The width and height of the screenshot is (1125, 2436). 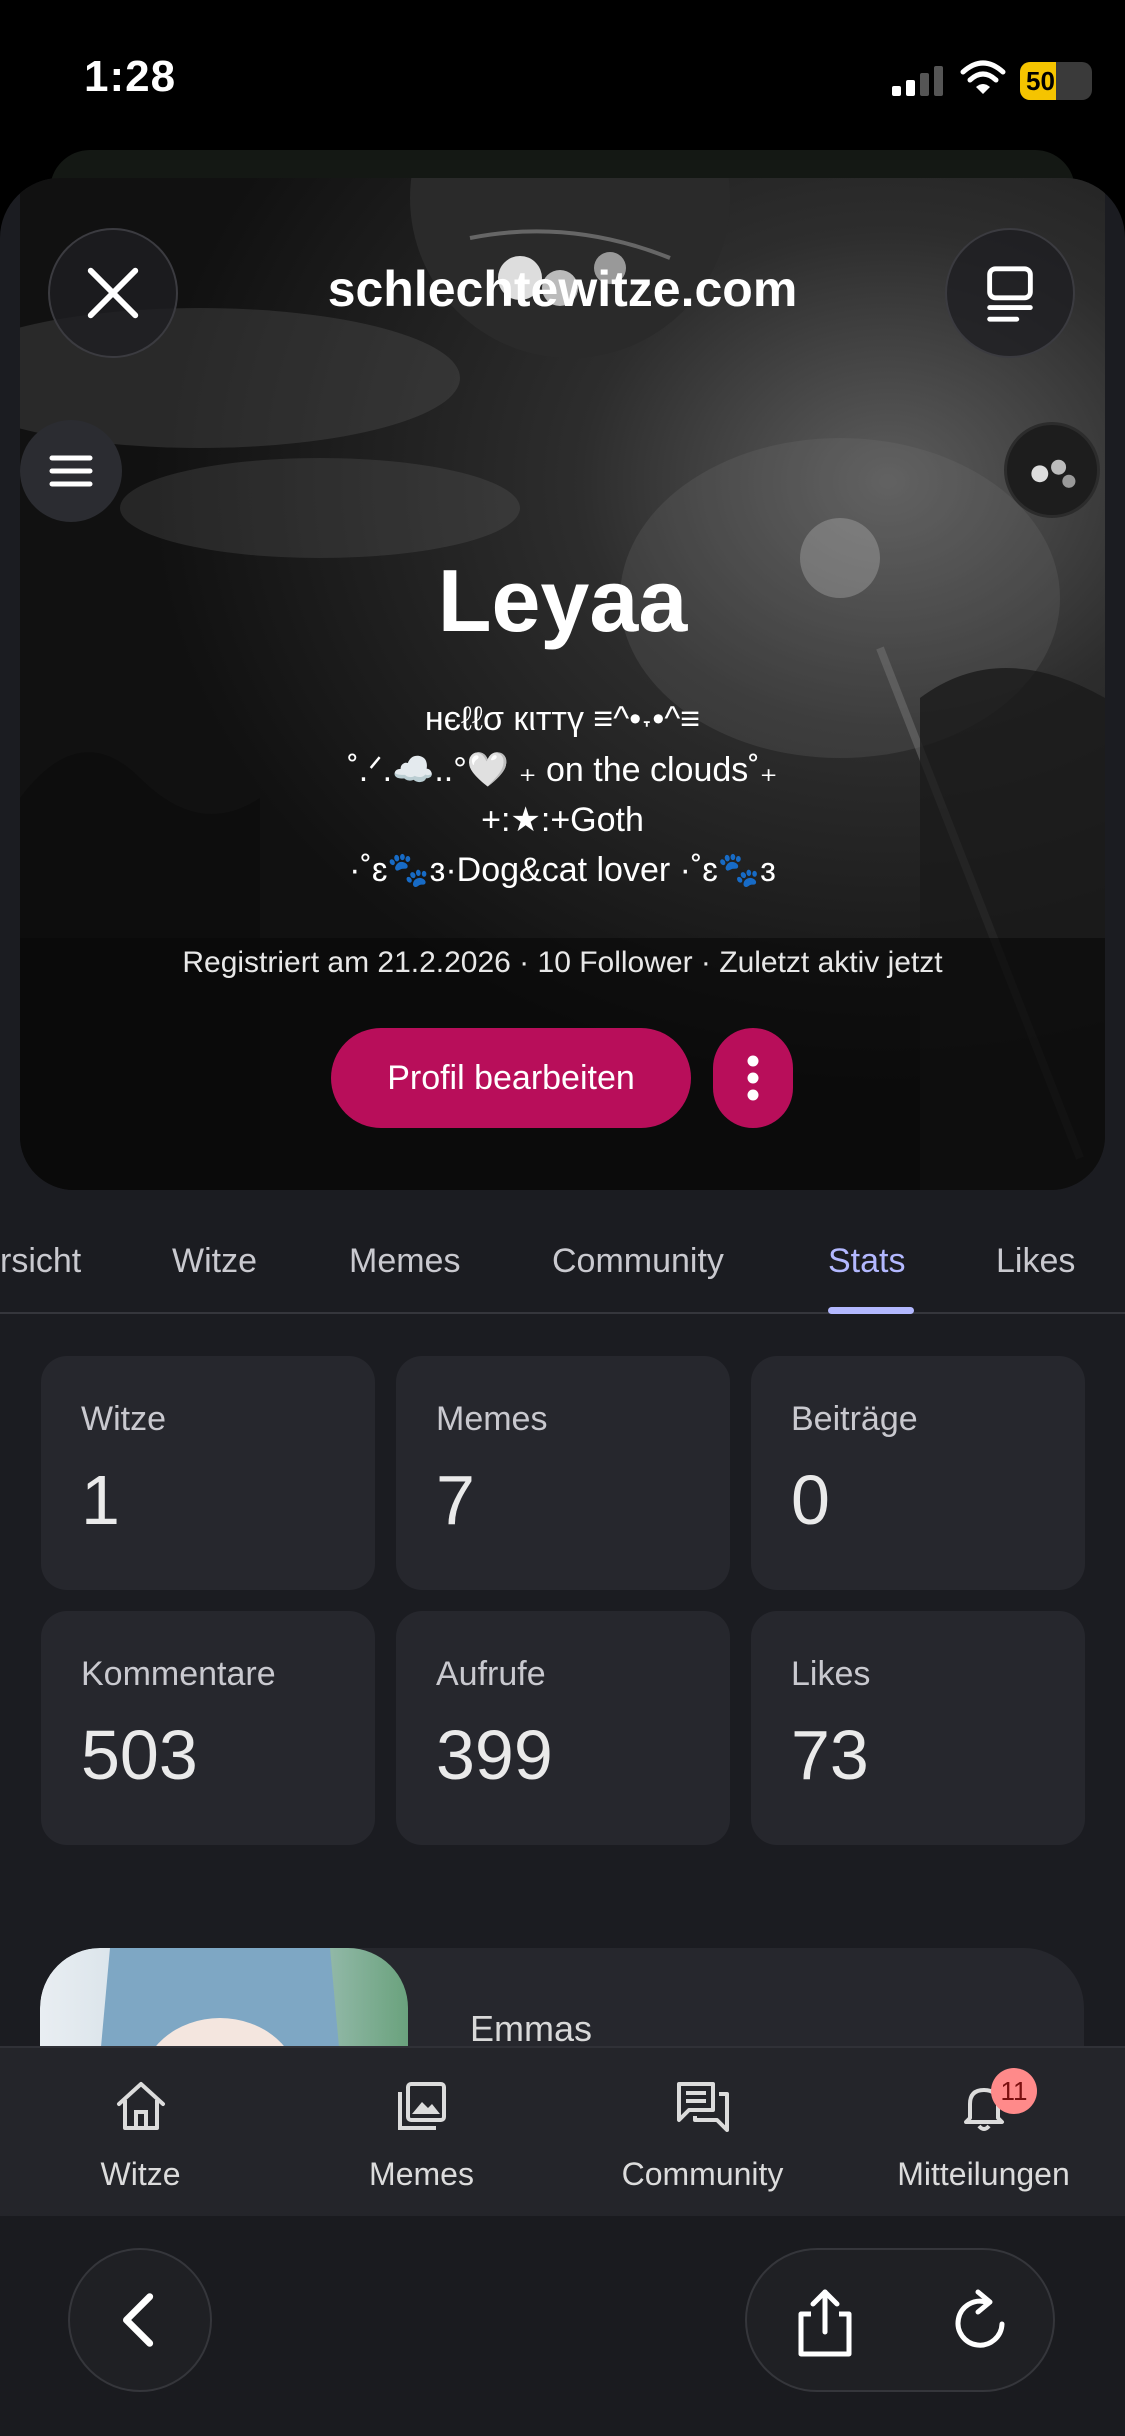 I want to click on nav-label: Memes, so click(x=421, y=2174).